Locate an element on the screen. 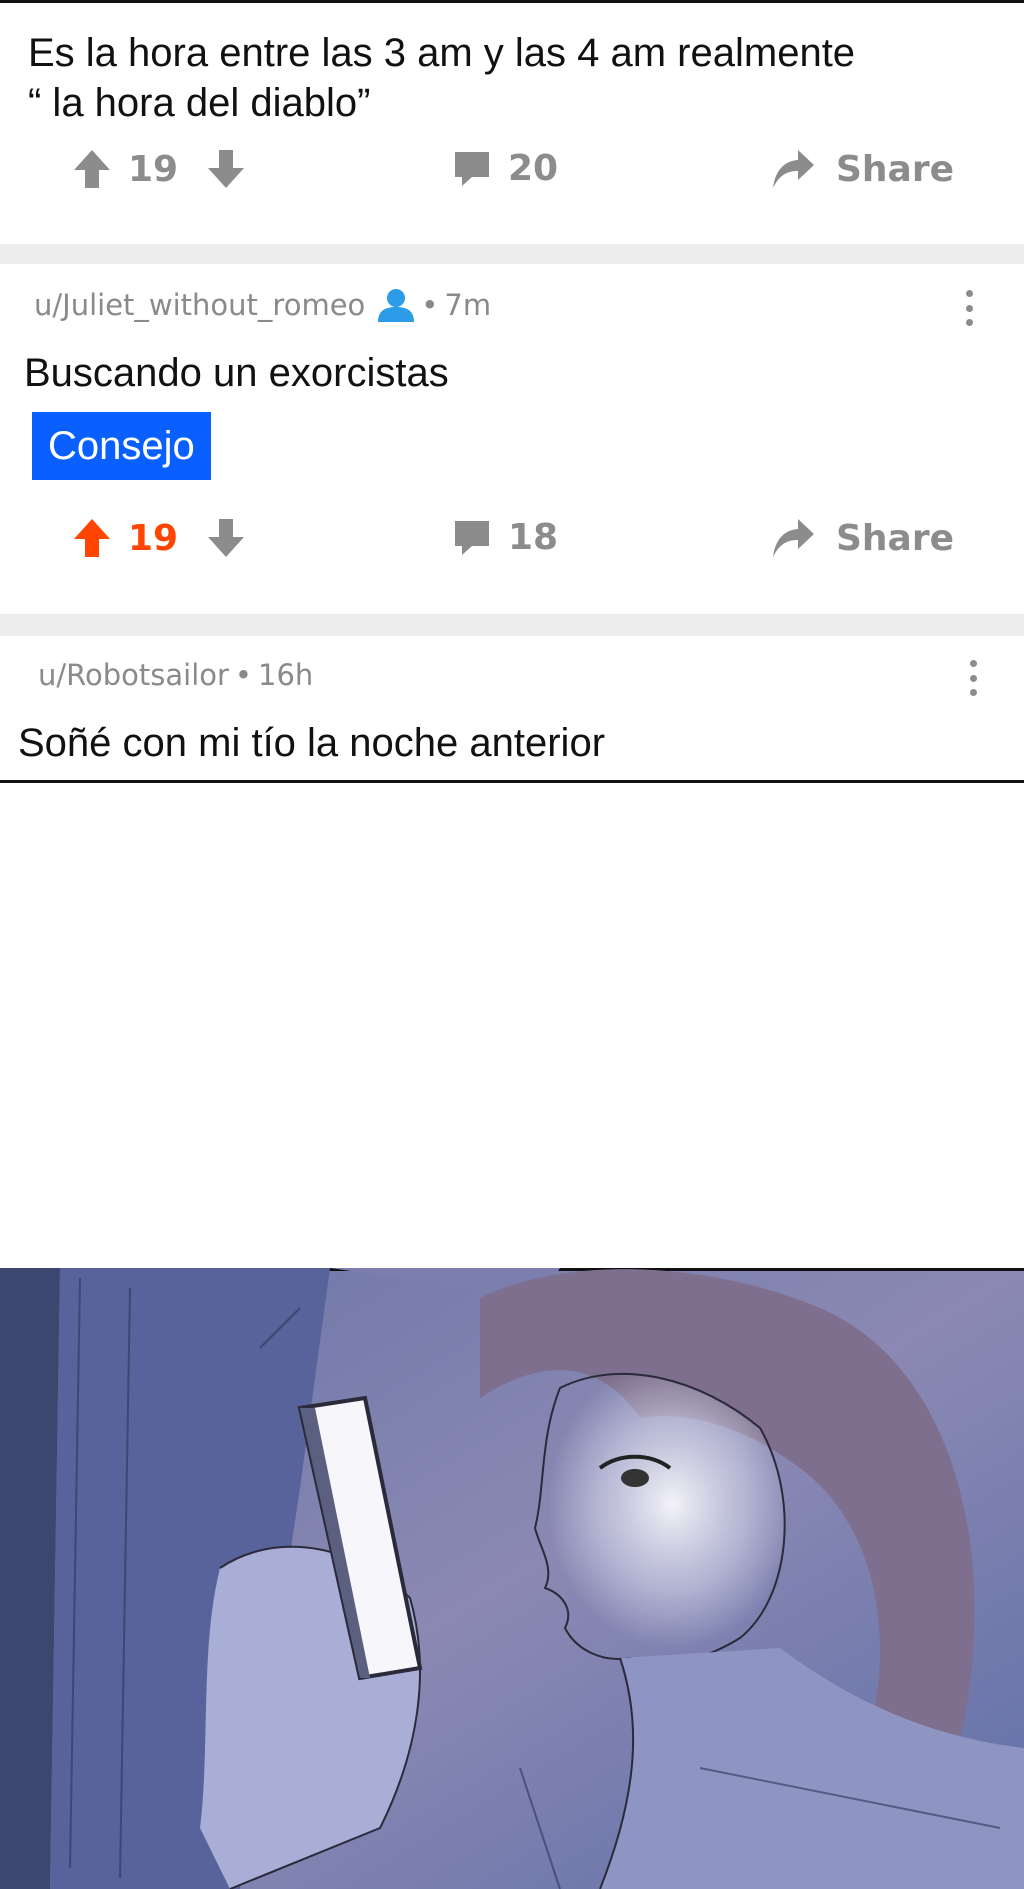  comment-count: 18 is located at coordinates (533, 537).